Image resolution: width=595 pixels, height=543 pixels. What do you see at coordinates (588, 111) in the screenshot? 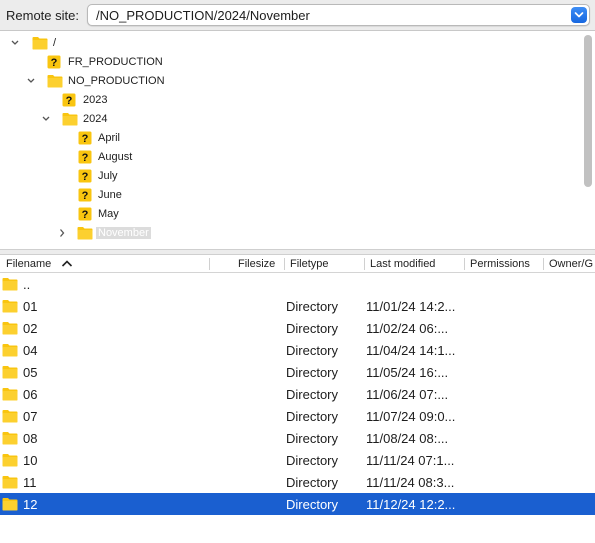
I see `tree-vertical-scrollbar` at bounding box center [588, 111].